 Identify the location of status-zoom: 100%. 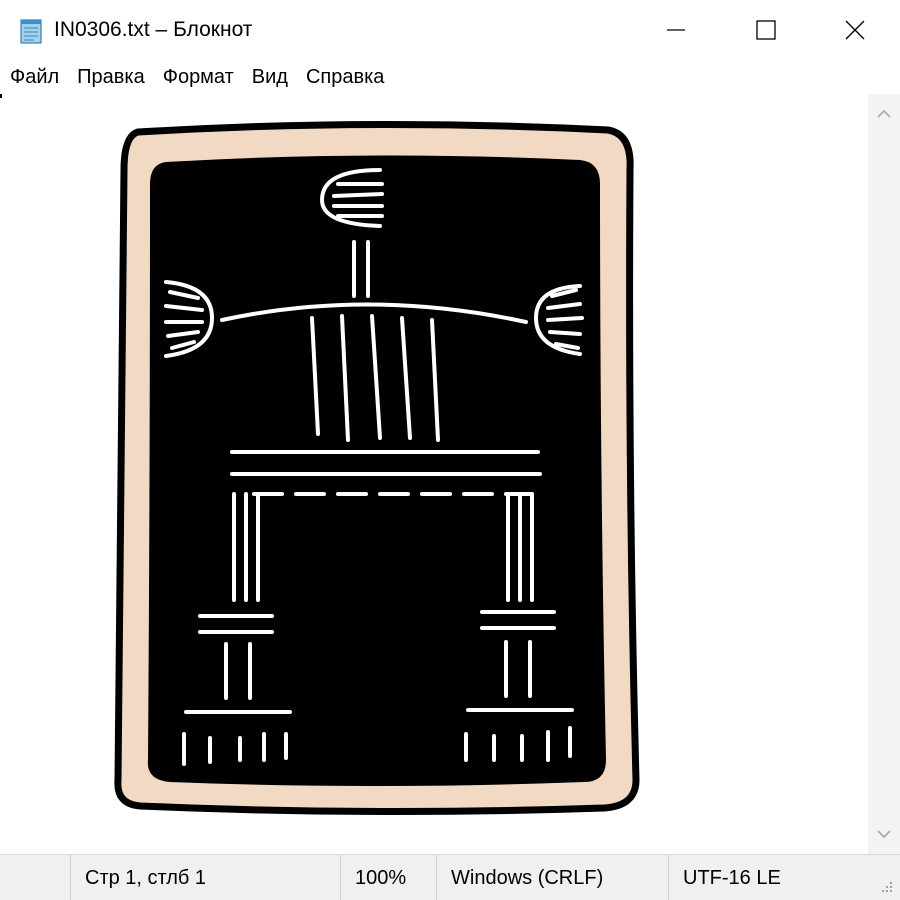
(388, 877).